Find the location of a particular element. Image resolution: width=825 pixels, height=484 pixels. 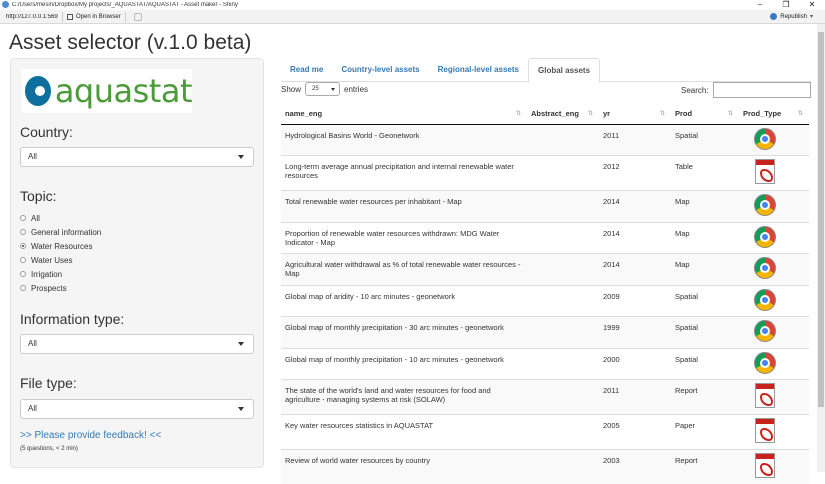

caret-down-icon is located at coordinates (241, 409).